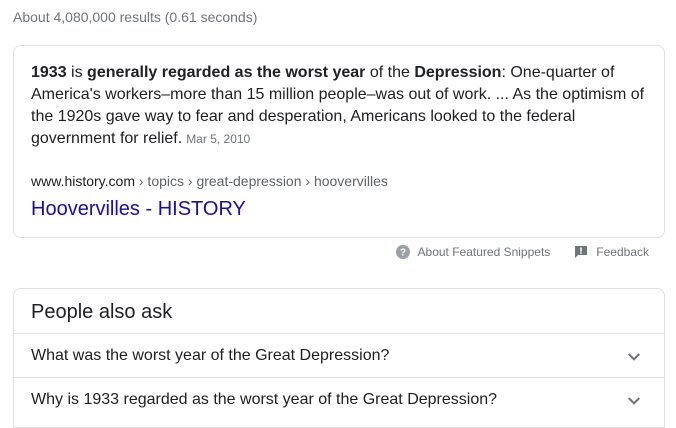  What do you see at coordinates (218, 139) in the screenshot?
I see `snippet-date: Mar 5, 2010` at bounding box center [218, 139].